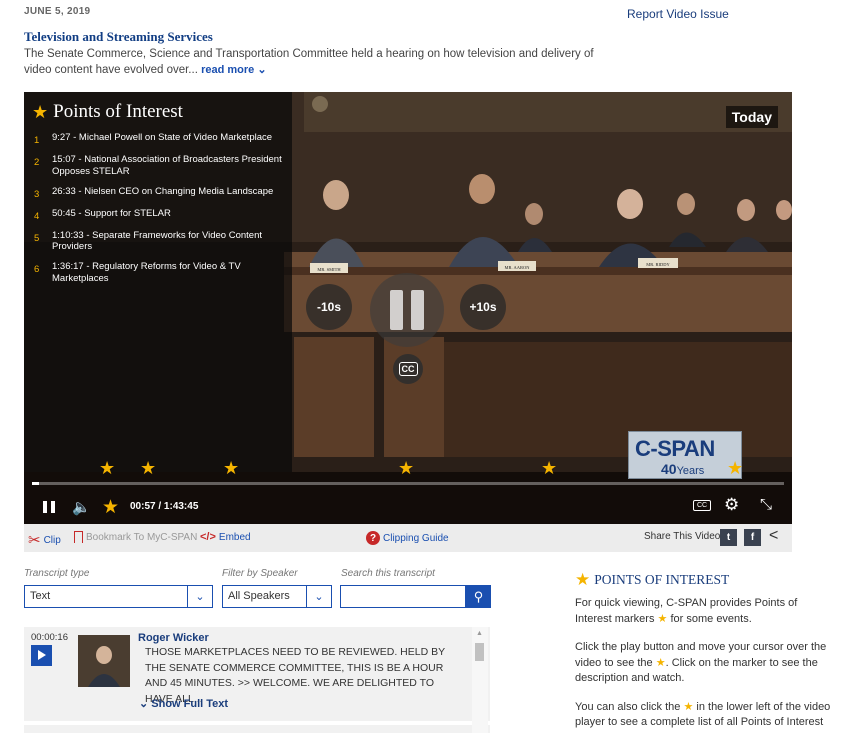  I want to click on total-time: 1:43:45, so click(181, 506).